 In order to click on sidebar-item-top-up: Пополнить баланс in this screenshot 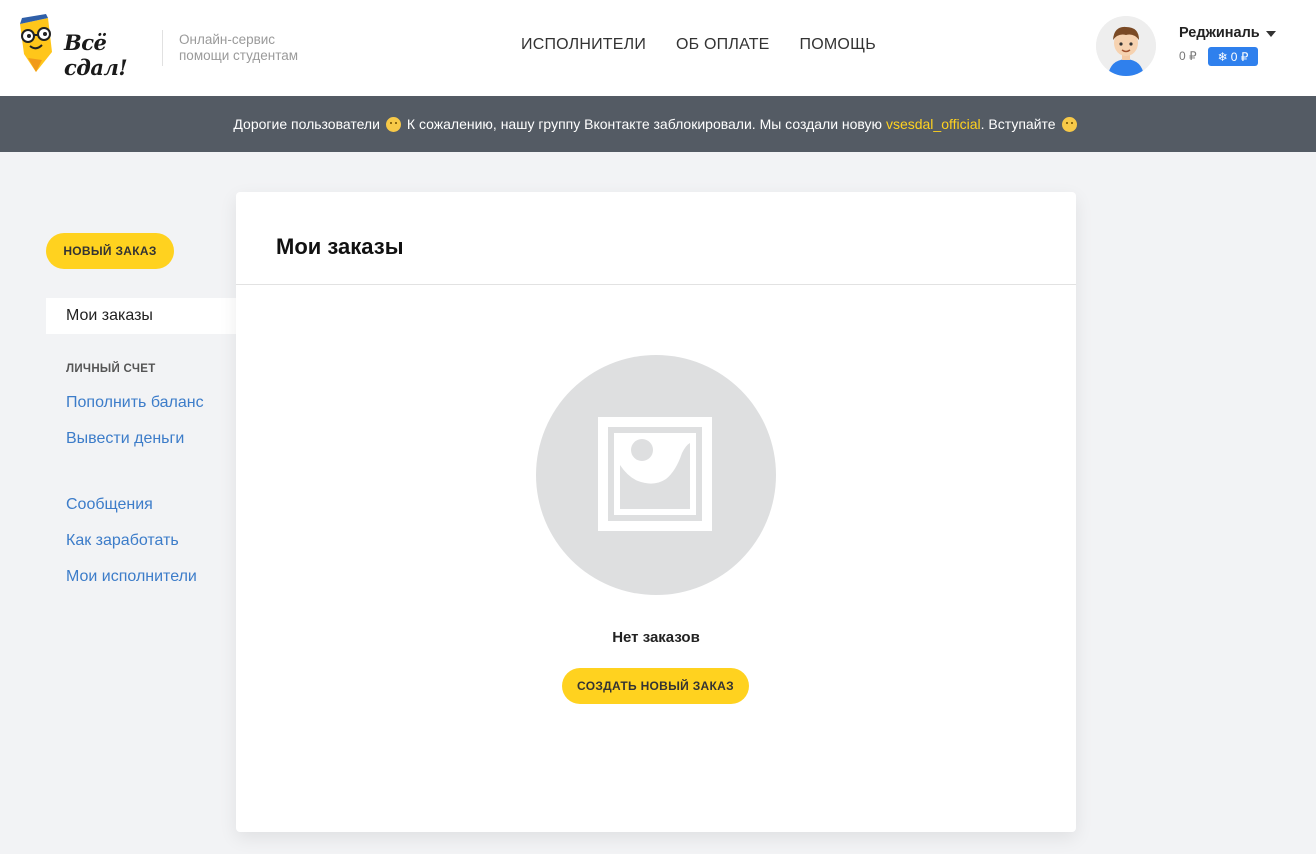, I will do `click(135, 403)`.